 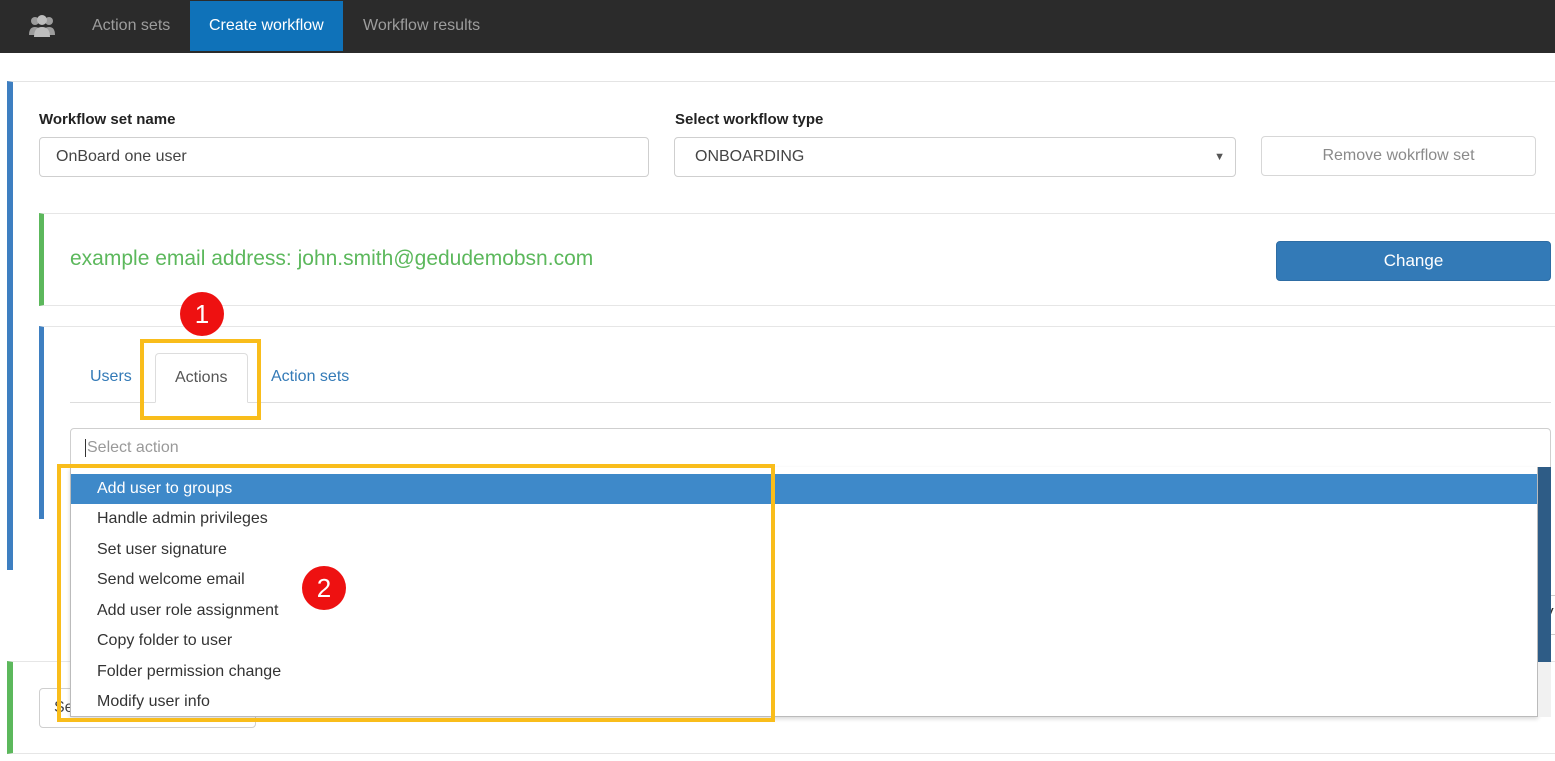 I want to click on highlight-box-actions-tab, so click(x=200, y=379).